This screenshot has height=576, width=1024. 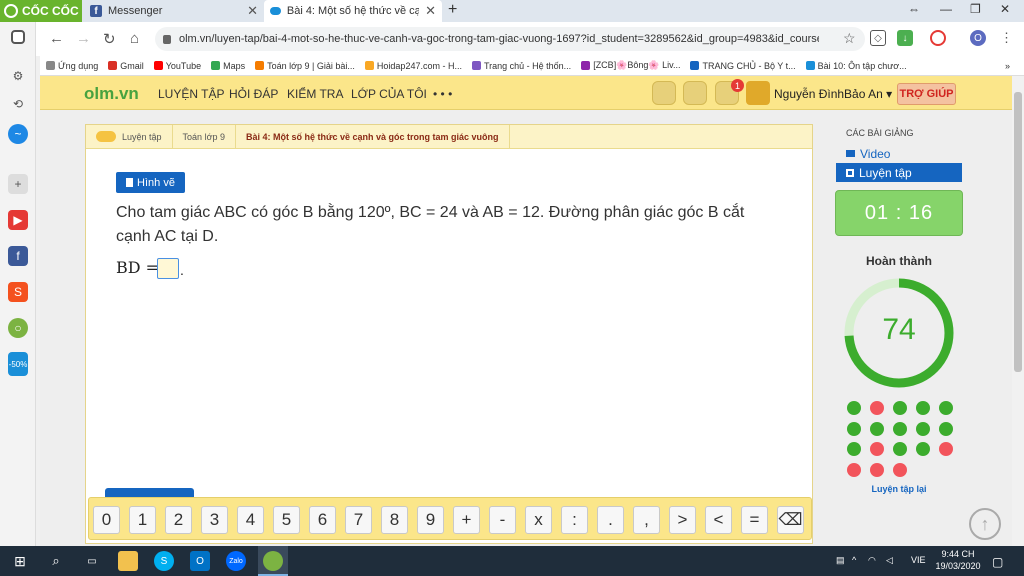 What do you see at coordinates (228, 66) in the screenshot?
I see `bookmark-maps: Maps` at bounding box center [228, 66].